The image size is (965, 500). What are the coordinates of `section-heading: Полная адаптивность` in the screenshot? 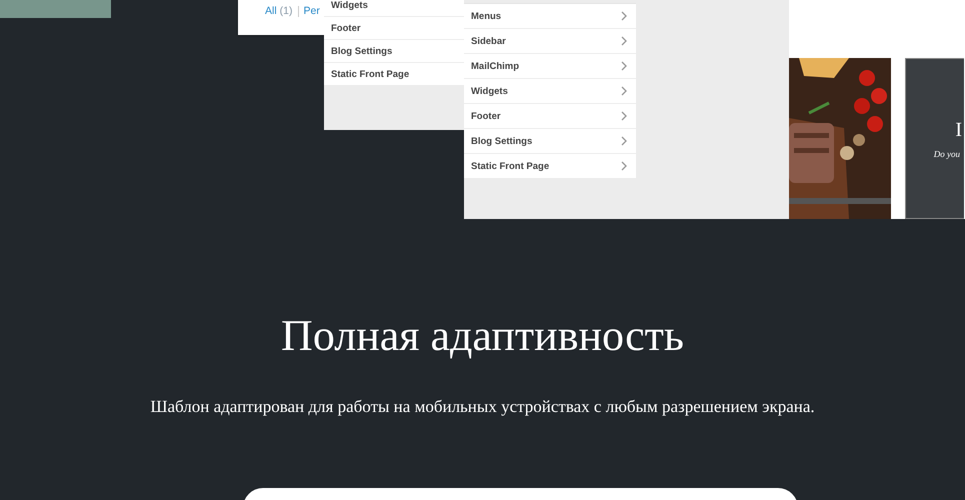 It's located at (482, 336).